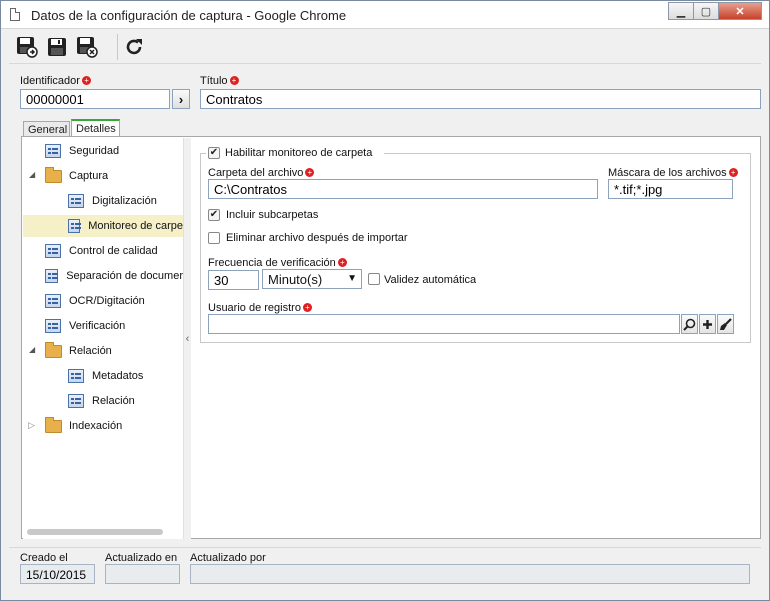 The width and height of the screenshot is (770, 601). I want to click on maximize-button: ▢, so click(706, 11).